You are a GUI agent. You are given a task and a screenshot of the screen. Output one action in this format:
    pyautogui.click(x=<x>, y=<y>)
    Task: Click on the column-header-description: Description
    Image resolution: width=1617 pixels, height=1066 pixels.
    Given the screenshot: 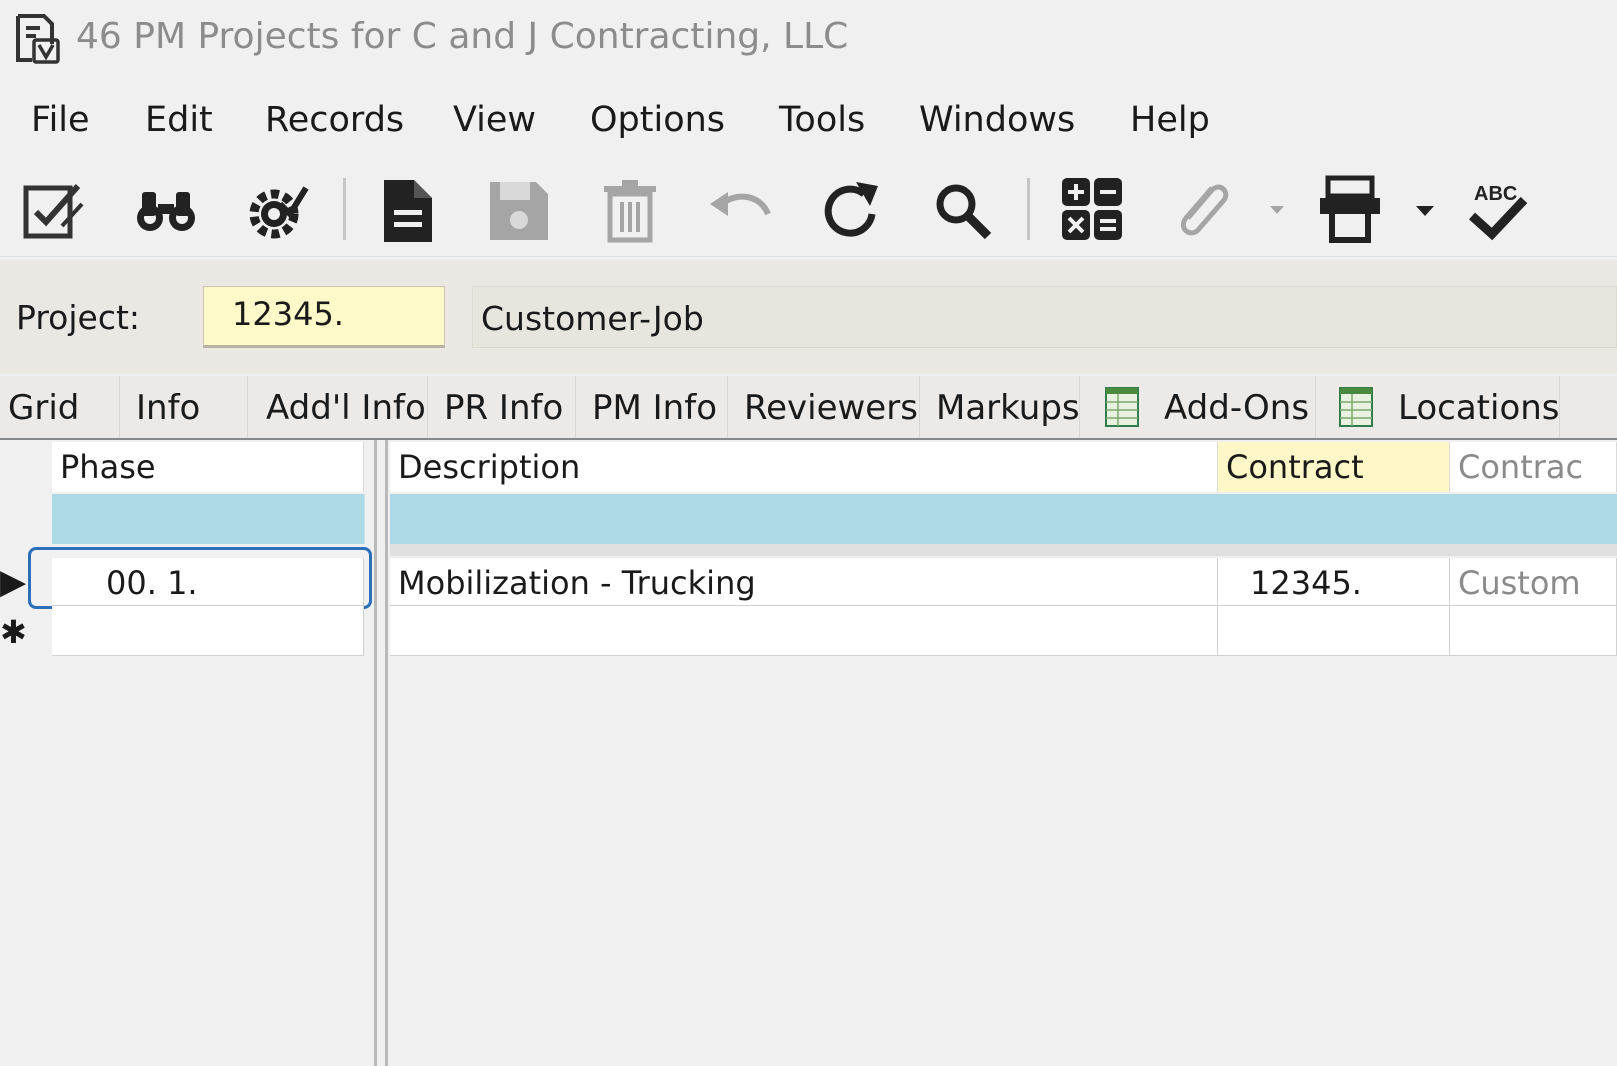 What is the action you would take?
    pyautogui.click(x=804, y=467)
    